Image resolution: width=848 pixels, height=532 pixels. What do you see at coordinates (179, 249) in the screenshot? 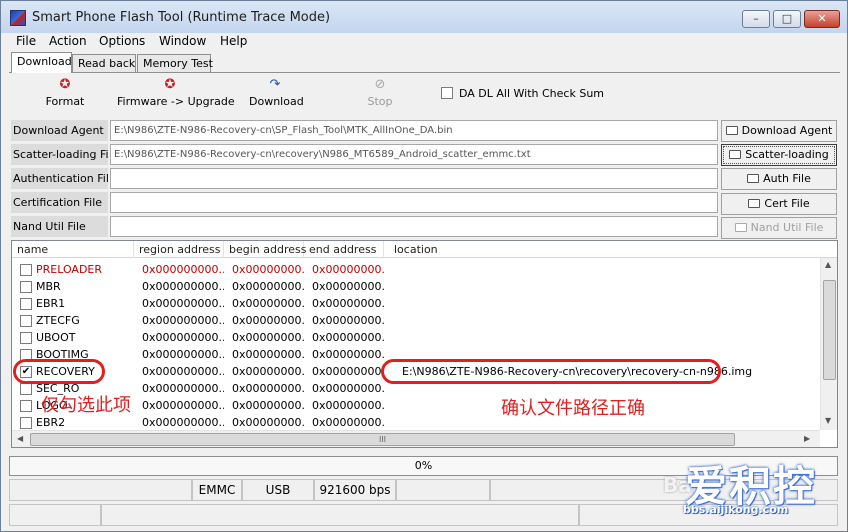
I see `col-region-address: region address` at bounding box center [179, 249].